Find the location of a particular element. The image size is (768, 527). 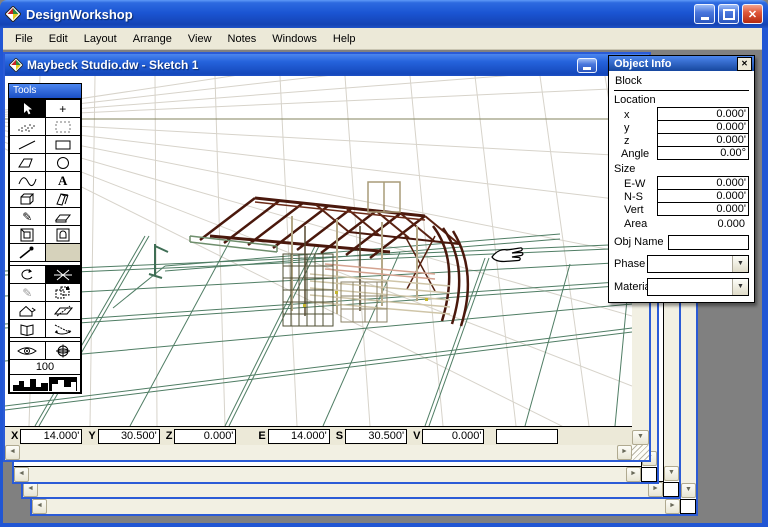

polygon-tool-icon is located at coordinates (27, 162).